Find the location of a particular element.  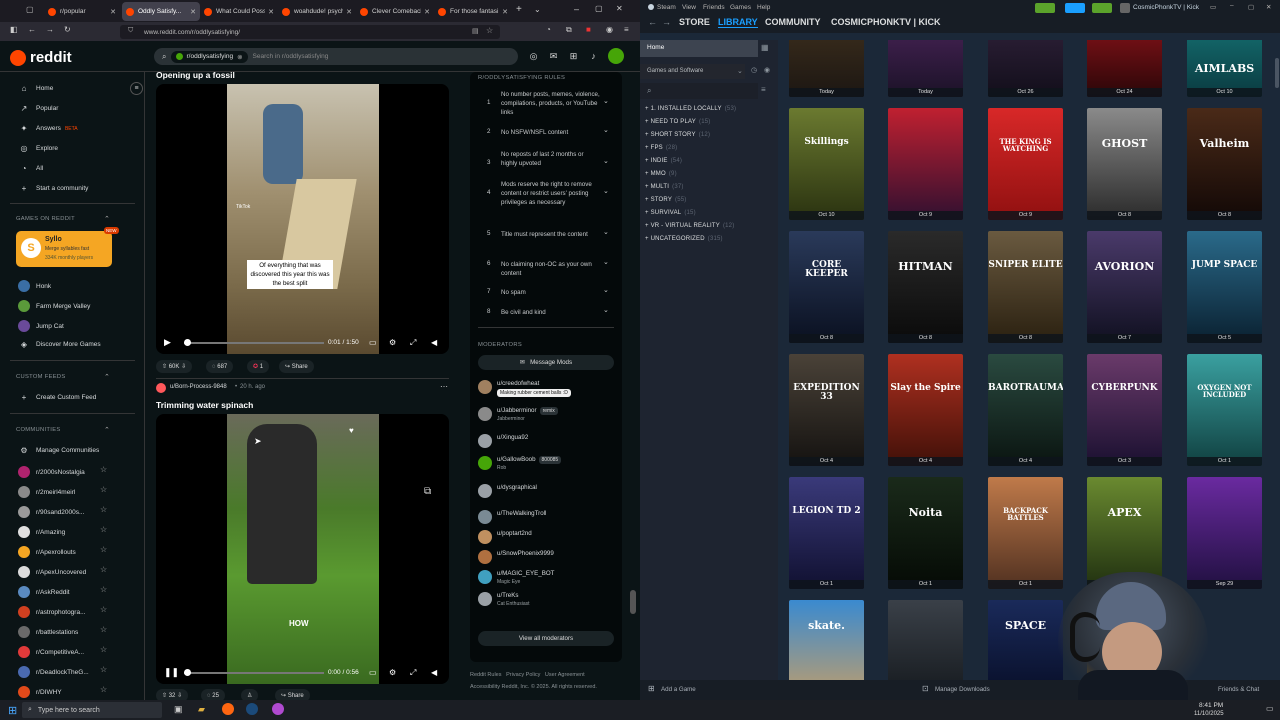

award-button: ♙ is located at coordinates (250, 694).